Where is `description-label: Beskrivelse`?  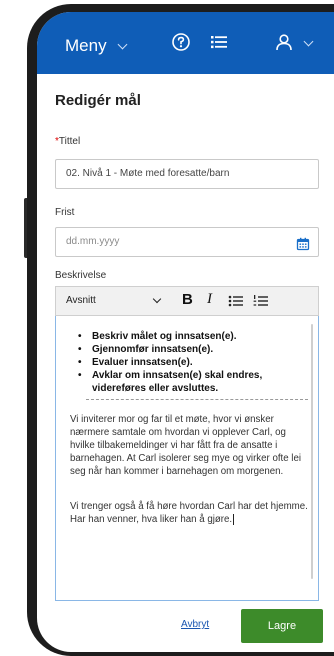
description-label: Beskrivelse is located at coordinates (81, 275).